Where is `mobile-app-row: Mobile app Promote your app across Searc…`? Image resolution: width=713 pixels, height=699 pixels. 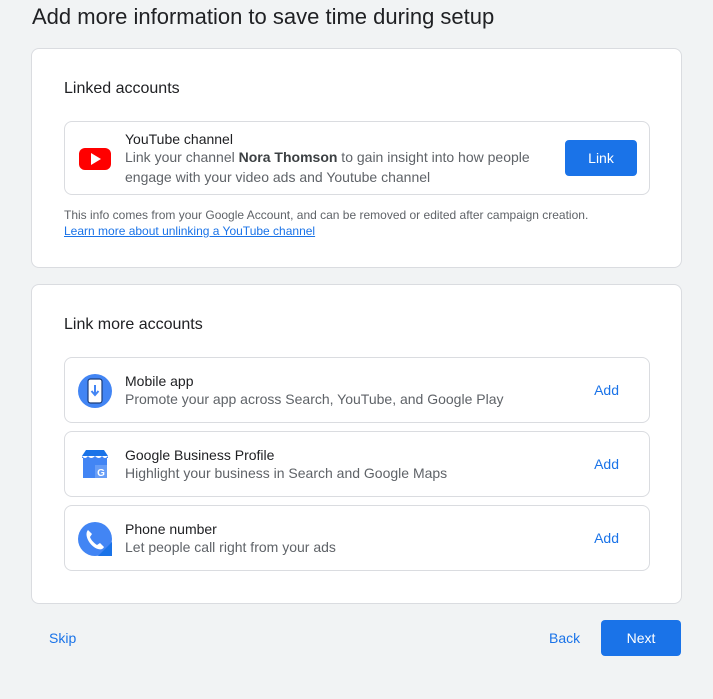 mobile-app-row: Mobile app Promote your app across Searc… is located at coordinates (357, 390).